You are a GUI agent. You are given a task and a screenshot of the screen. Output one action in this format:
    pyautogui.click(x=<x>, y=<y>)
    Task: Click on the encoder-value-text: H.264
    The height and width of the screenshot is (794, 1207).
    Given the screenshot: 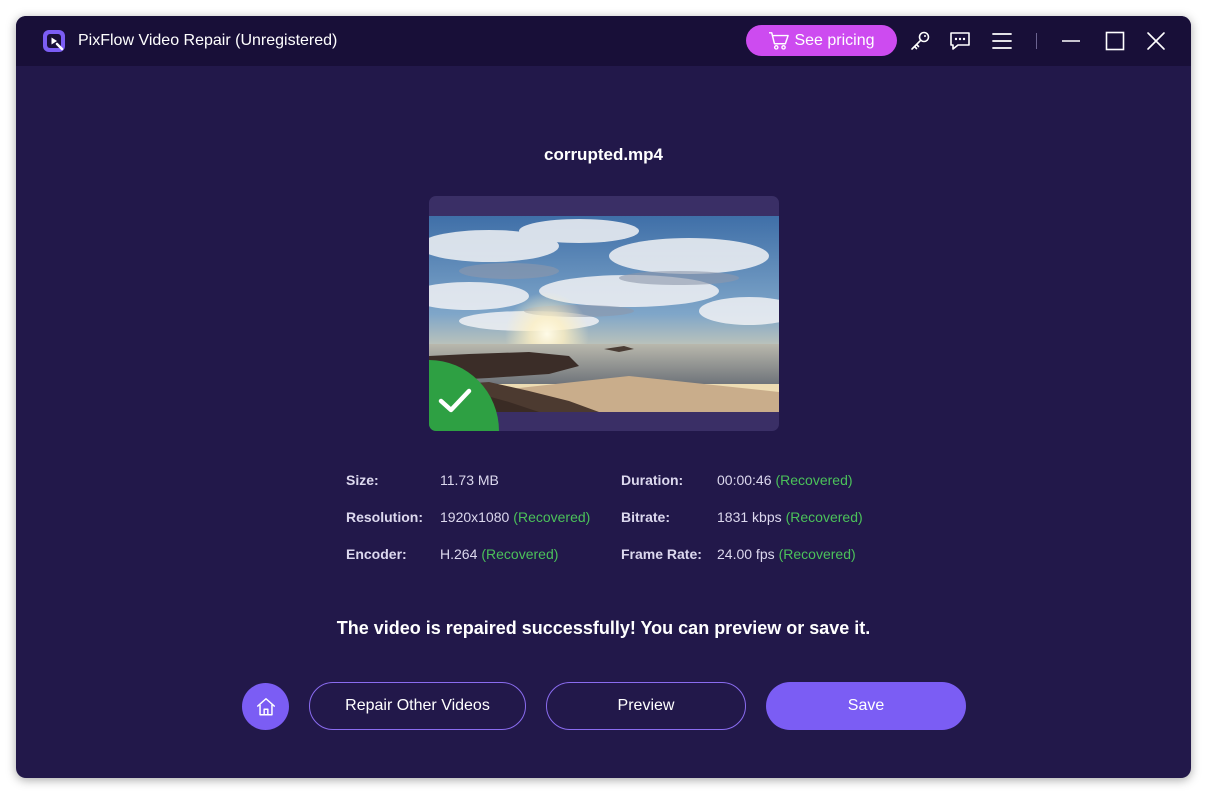 What is the action you would take?
    pyautogui.click(x=459, y=554)
    